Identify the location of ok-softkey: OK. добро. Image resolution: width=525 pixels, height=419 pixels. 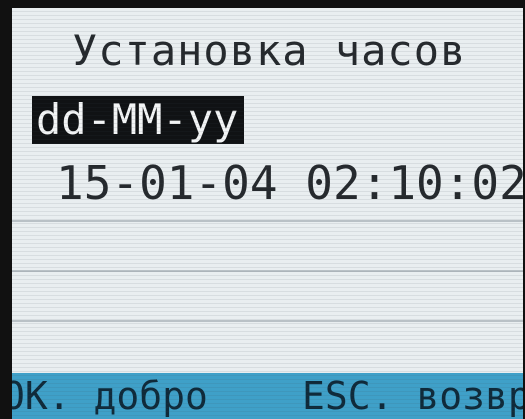
(110, 396).